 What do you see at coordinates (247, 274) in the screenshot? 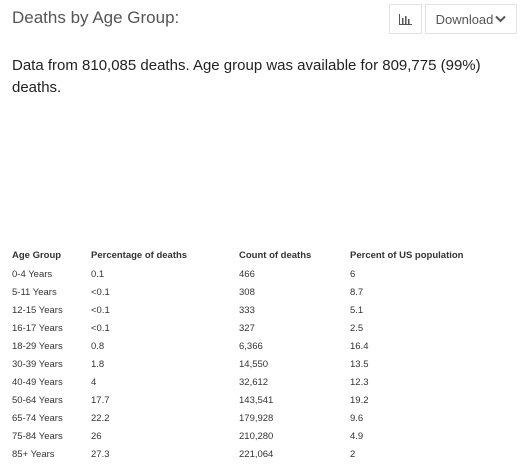
I see `cell-count: 466` at bounding box center [247, 274].